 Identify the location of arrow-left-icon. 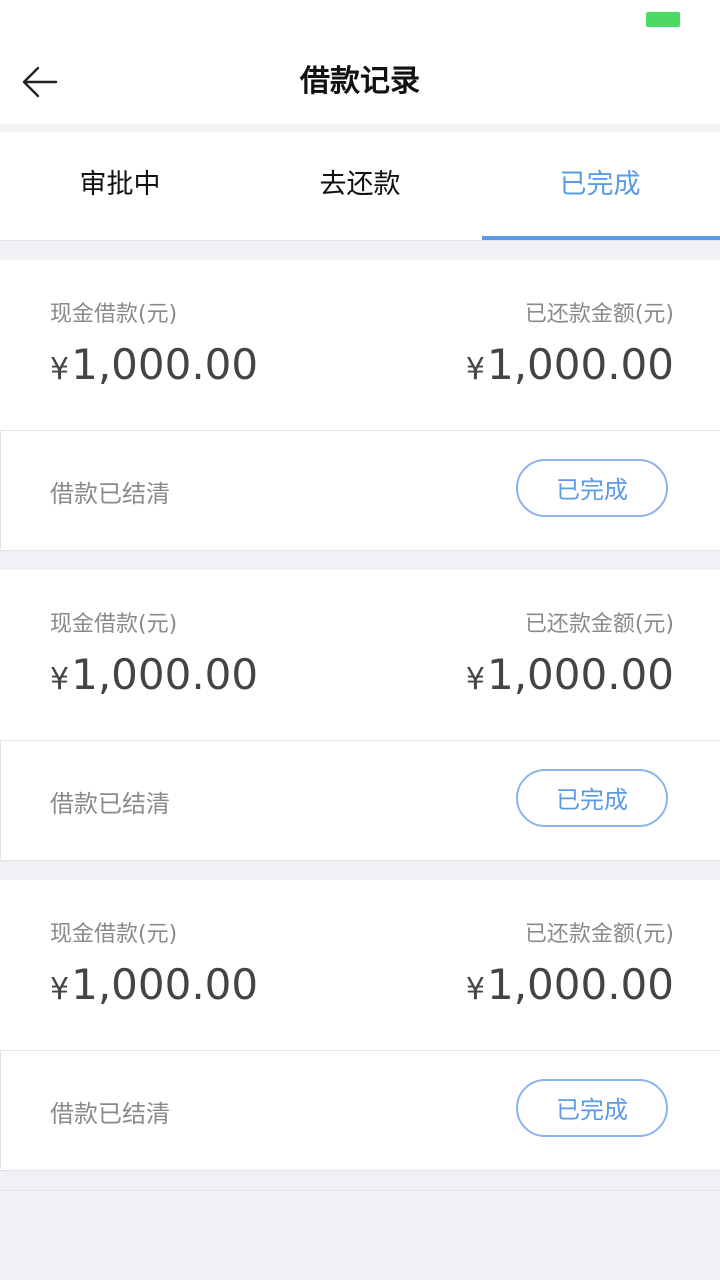
(40, 82).